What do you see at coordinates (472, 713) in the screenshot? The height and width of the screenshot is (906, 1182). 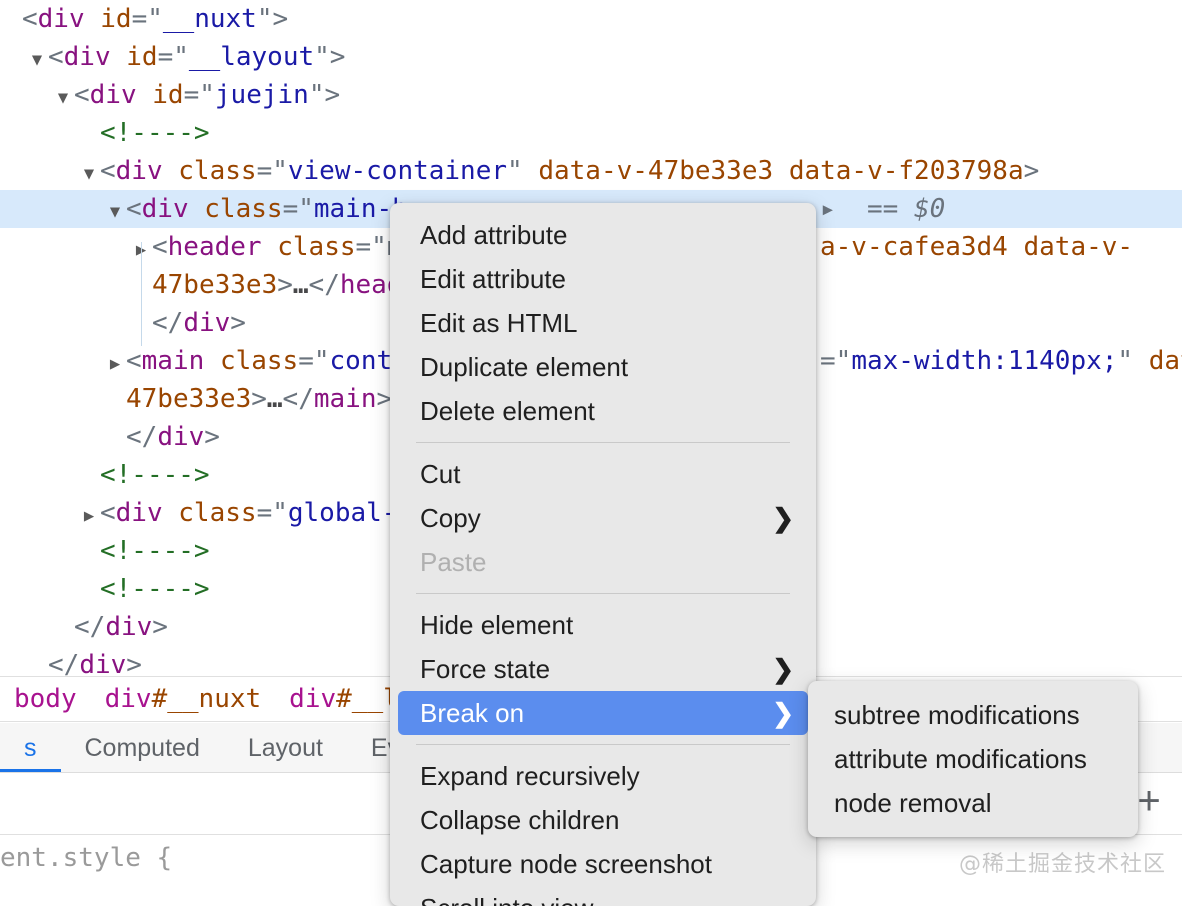 I see `menu-item-label: Break on` at bounding box center [472, 713].